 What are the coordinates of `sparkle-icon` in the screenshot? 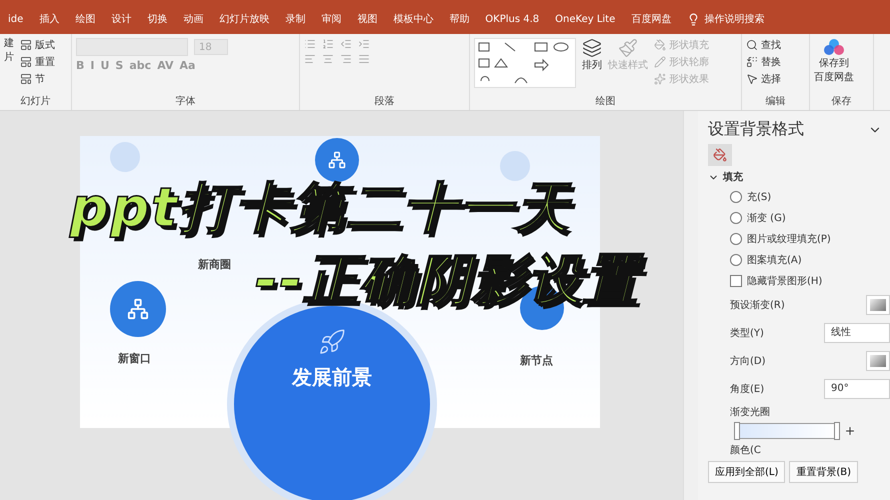 It's located at (660, 79).